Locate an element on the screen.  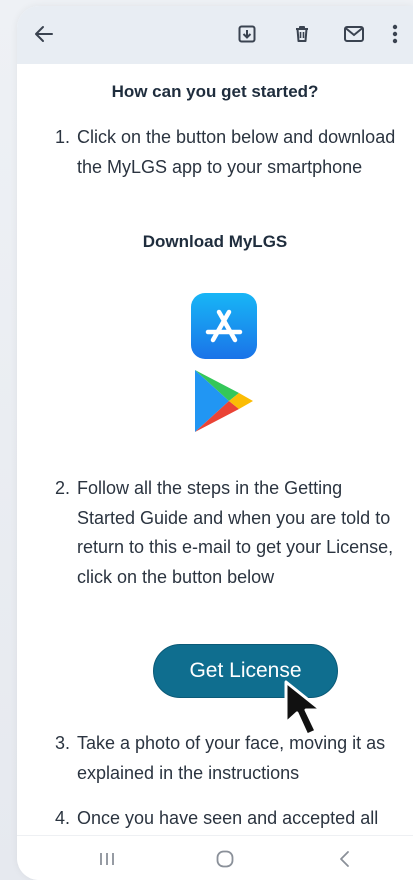
system-nav-bar is located at coordinates (215, 857).